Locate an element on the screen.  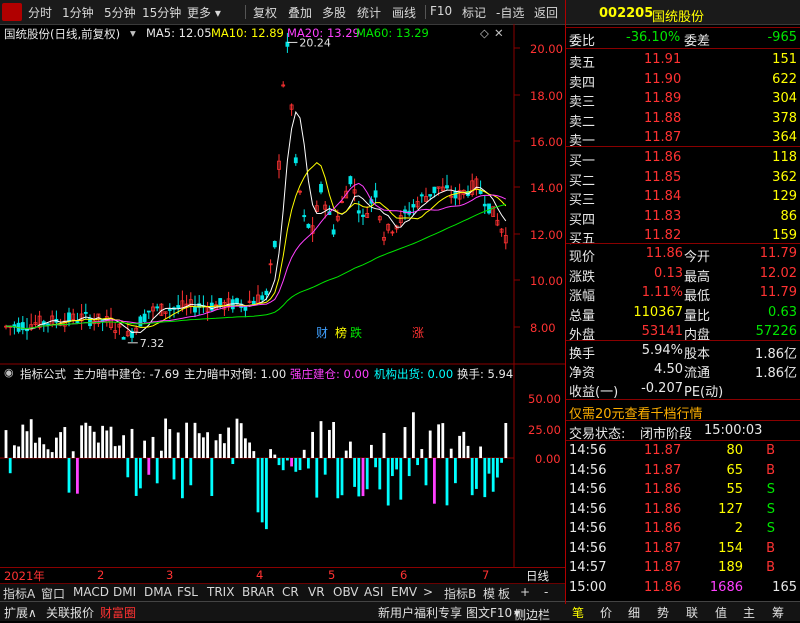
tab-asi: ASI is located at coordinates (373, 592).